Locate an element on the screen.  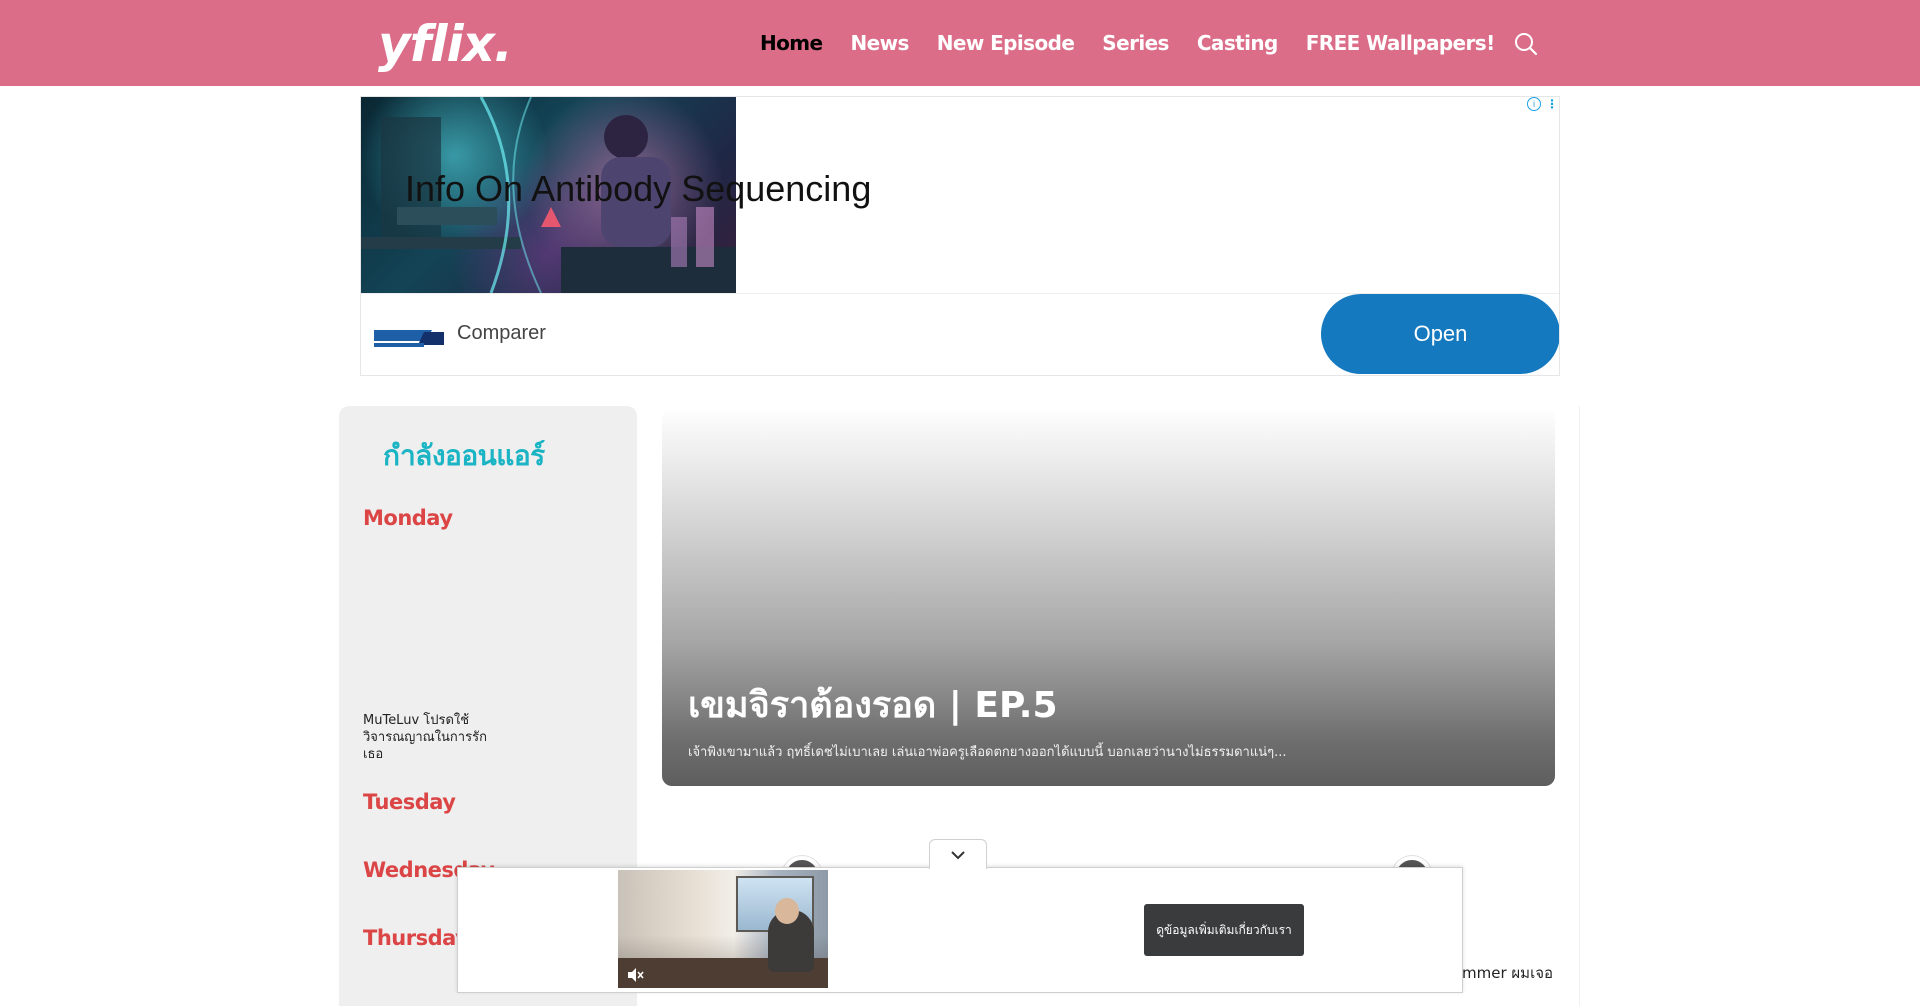
ad-info-icon: i is located at coordinates (1534, 104).